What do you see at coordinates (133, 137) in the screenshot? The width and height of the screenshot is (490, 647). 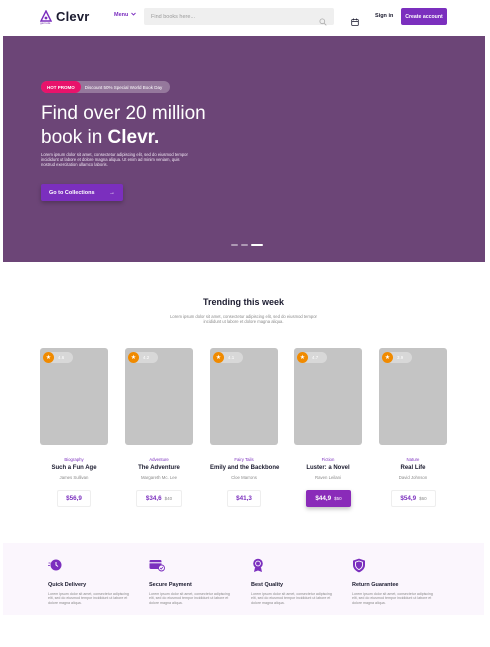 I see `hero-title-brand: Clevr.` at bounding box center [133, 137].